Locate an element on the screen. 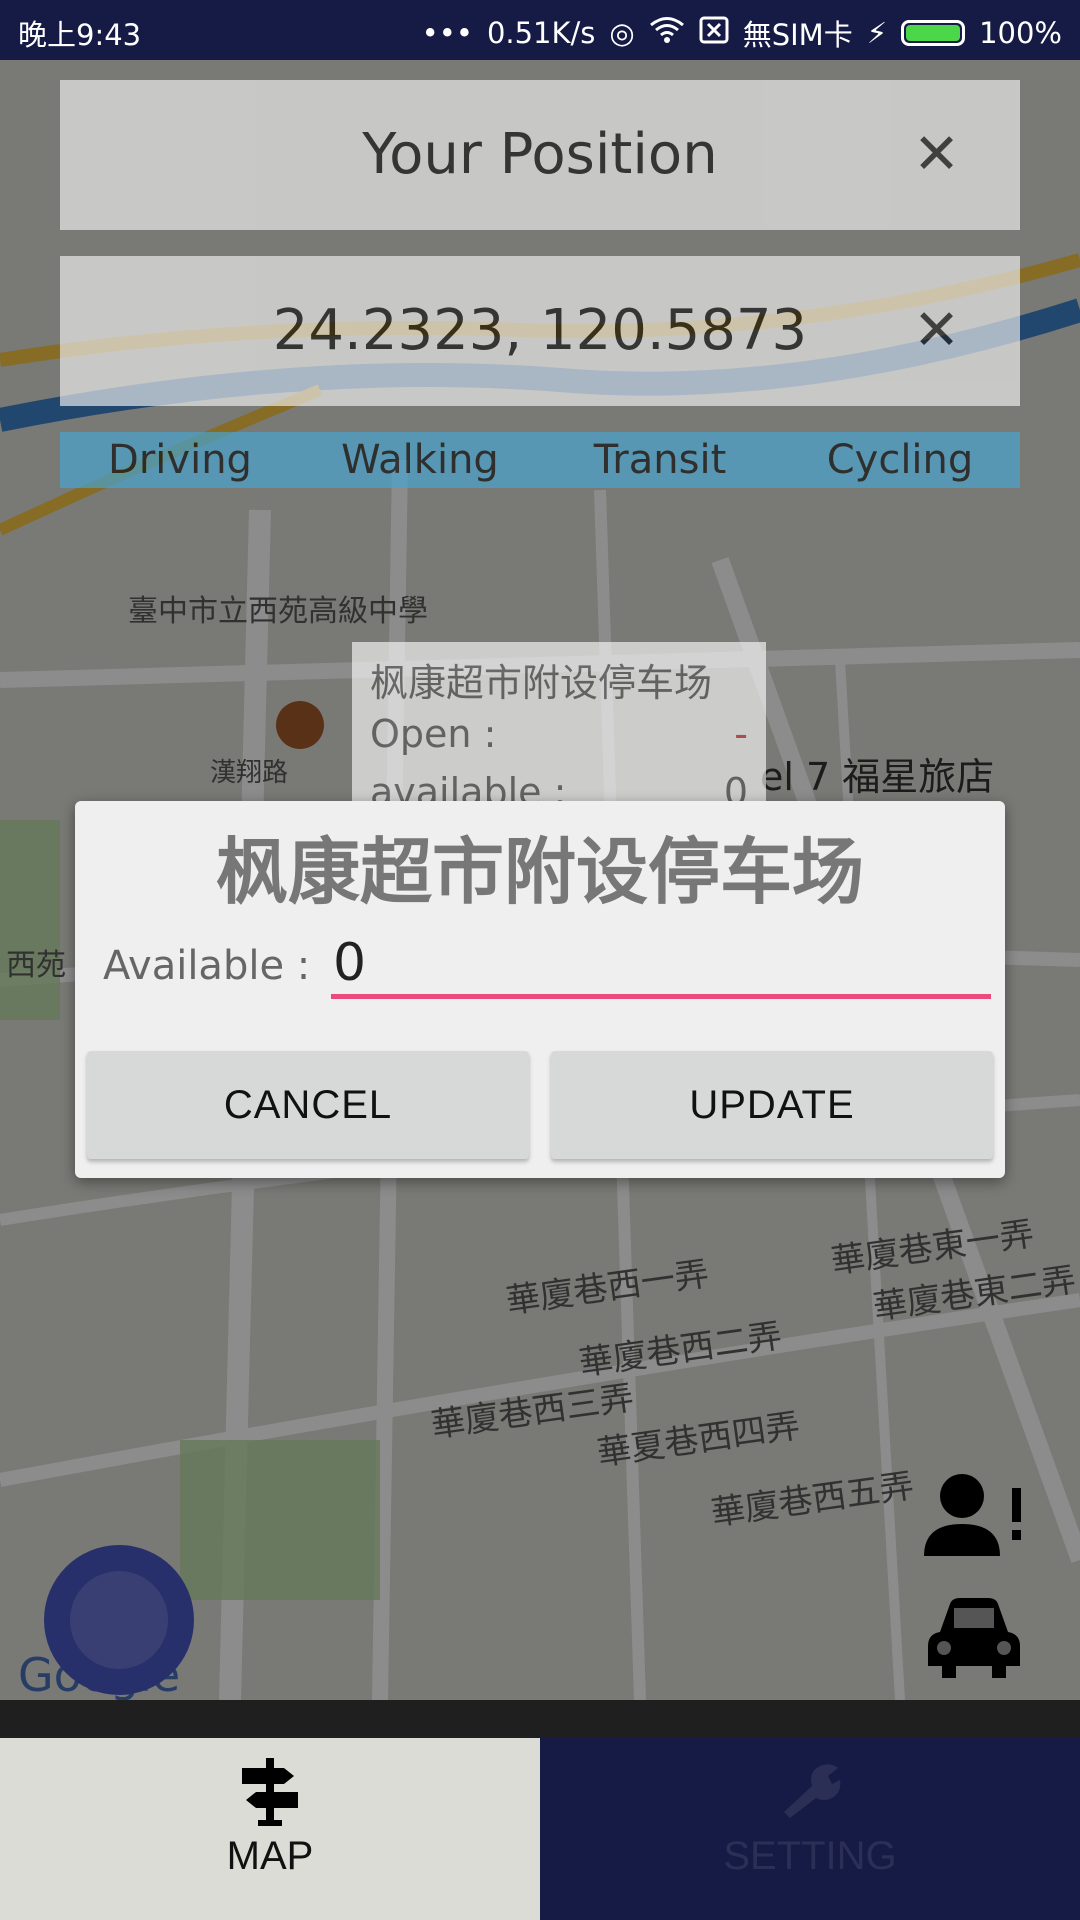 Image resolution: width=1080 pixels, height=1920 pixels. tab-setting: SETTING is located at coordinates (810, 1829).